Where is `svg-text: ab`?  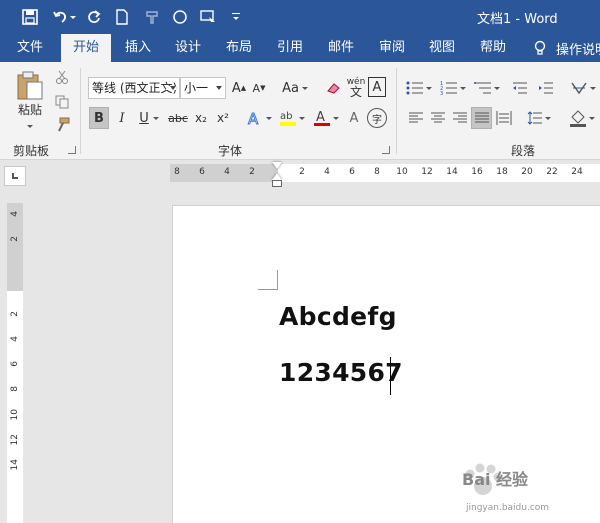
svg-text: ab is located at coordinates (286, 116).